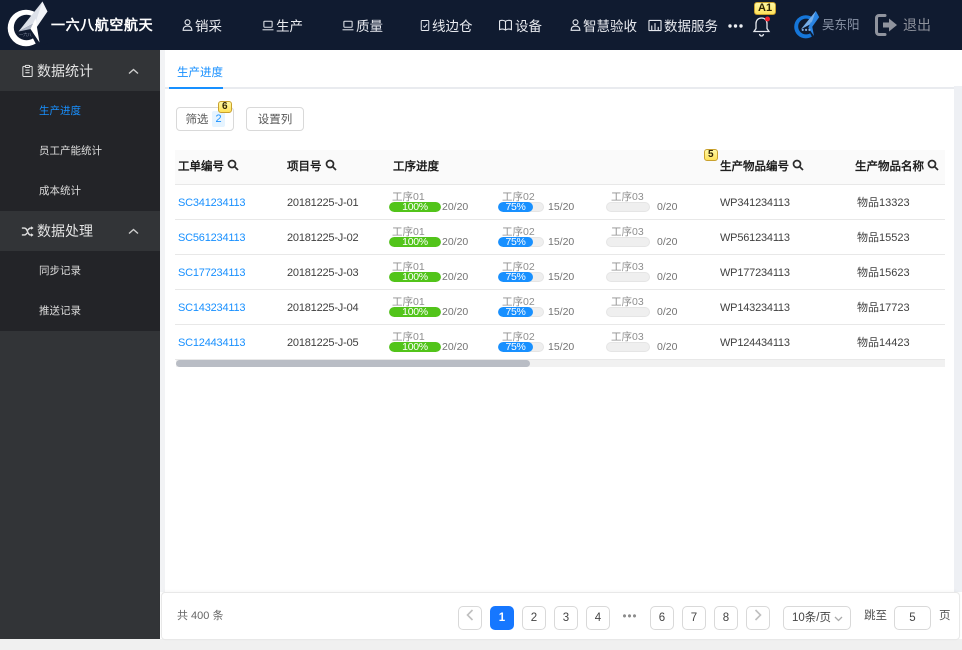  Describe the element at coordinates (25, 34) in the screenshot. I see `svg-text: 一六八` at that location.